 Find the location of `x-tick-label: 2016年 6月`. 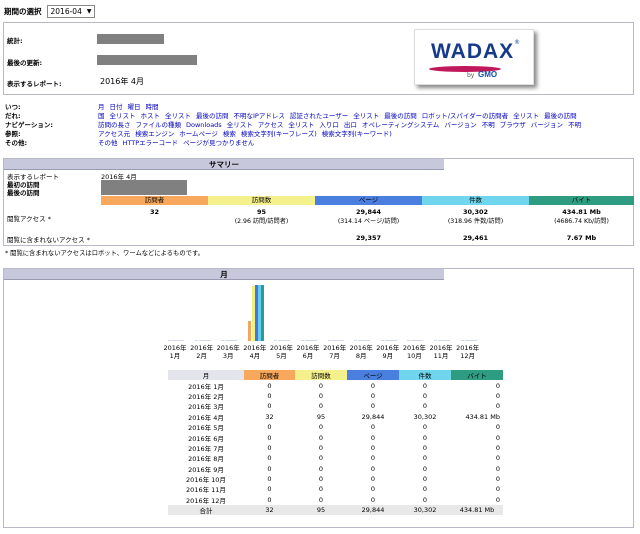

x-tick-label: 2016年 6月 is located at coordinates (308, 352).